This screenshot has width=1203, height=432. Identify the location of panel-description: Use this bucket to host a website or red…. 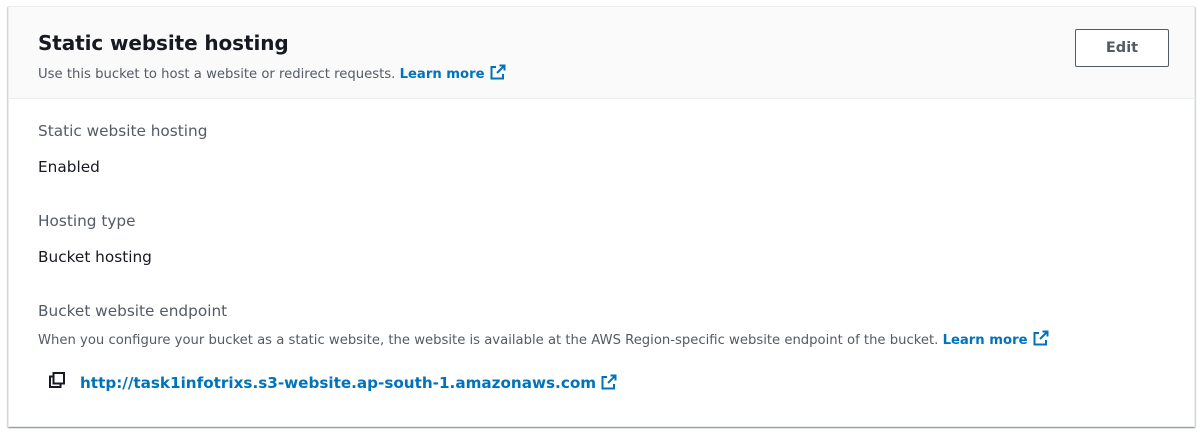
(272, 74).